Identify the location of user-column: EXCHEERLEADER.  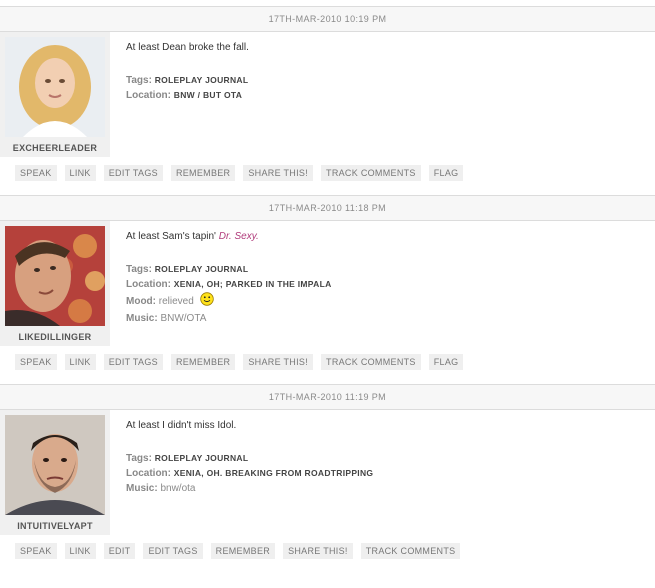
(55, 94).